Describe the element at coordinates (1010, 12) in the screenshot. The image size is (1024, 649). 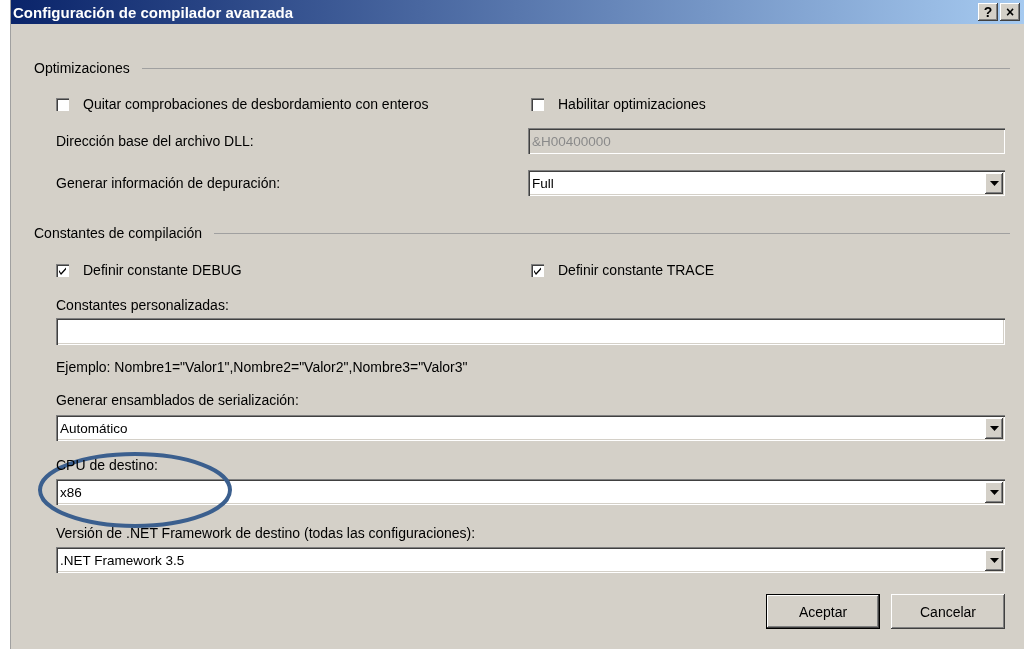
I see `close-button: ×` at that location.